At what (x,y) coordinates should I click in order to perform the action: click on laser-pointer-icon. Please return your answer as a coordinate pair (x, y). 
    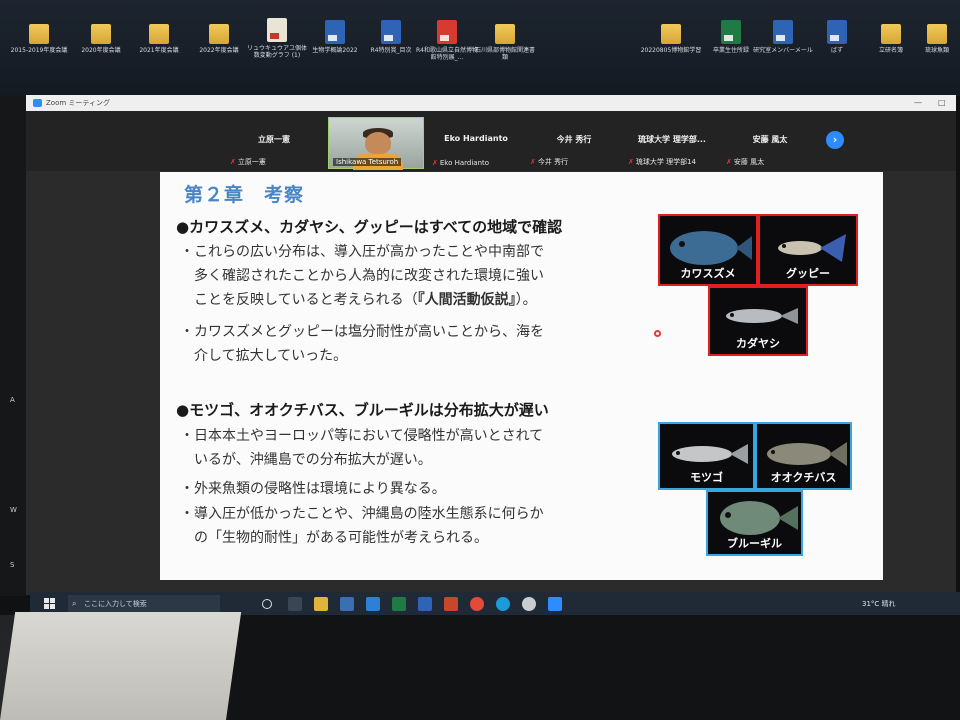
    Looking at the image, I should click on (657, 333).